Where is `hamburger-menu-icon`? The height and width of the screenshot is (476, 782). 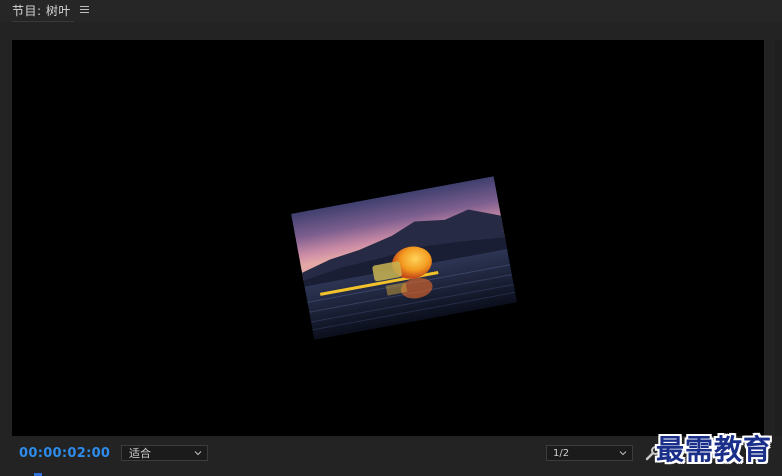 hamburger-menu-icon is located at coordinates (84, 10).